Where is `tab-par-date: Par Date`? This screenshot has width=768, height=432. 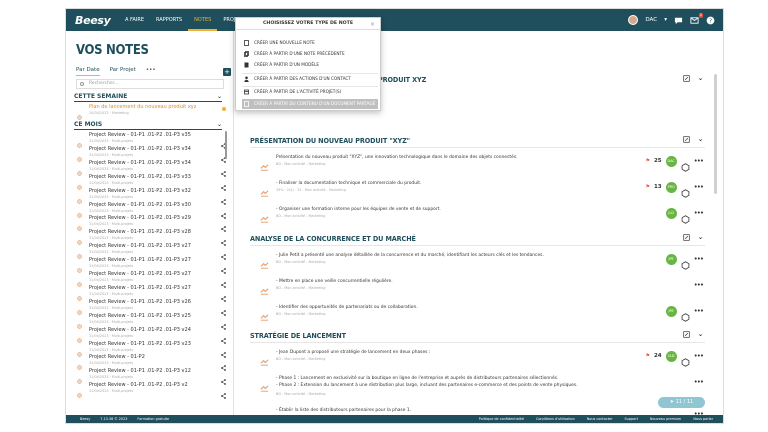 tab-par-date: Par Date is located at coordinates (88, 71).